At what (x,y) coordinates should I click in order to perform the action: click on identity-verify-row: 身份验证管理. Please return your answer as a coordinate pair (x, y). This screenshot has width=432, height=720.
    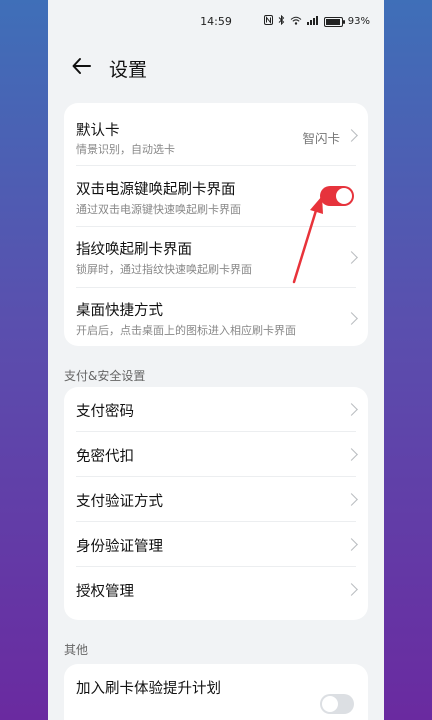
    Looking at the image, I should click on (217, 544).